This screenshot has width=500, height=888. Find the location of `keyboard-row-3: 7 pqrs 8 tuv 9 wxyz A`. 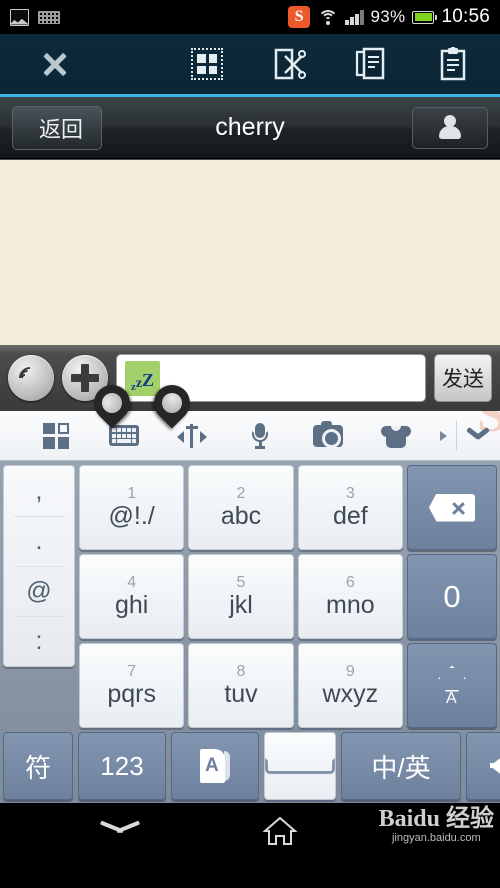

keyboard-row-3: 7 pqrs 8 tuv 9 wxyz A is located at coordinates (288, 685).